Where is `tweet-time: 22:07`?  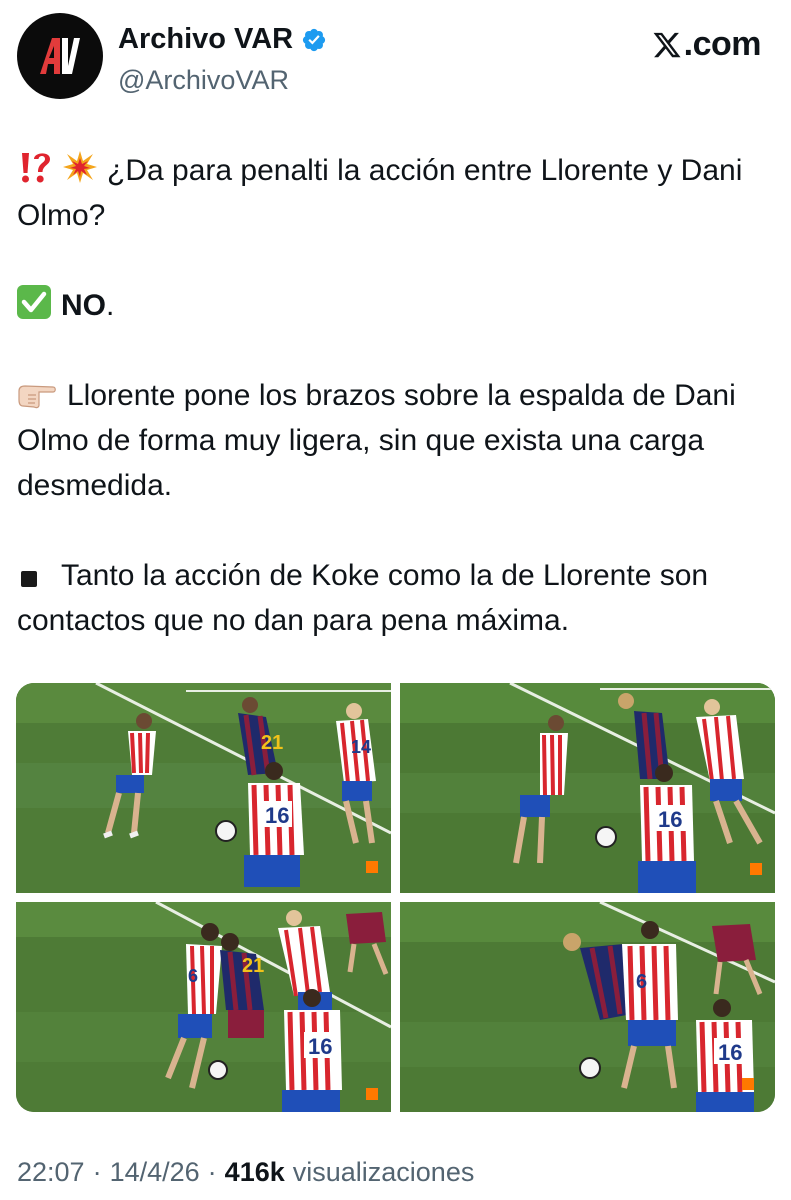 tweet-time: 22:07 is located at coordinates (51, 1172).